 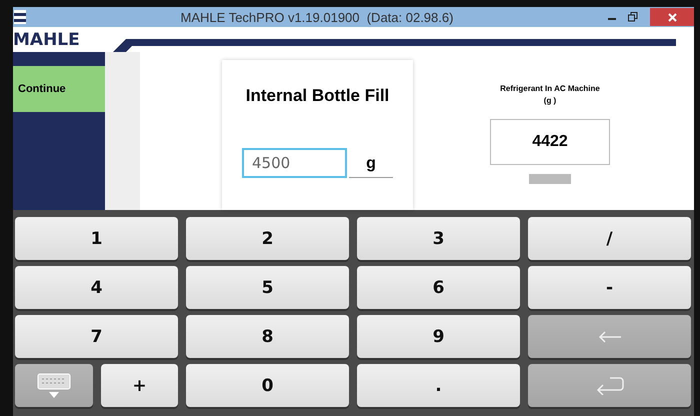 What do you see at coordinates (139, 385) in the screenshot?
I see `keyboard-key: +` at bounding box center [139, 385].